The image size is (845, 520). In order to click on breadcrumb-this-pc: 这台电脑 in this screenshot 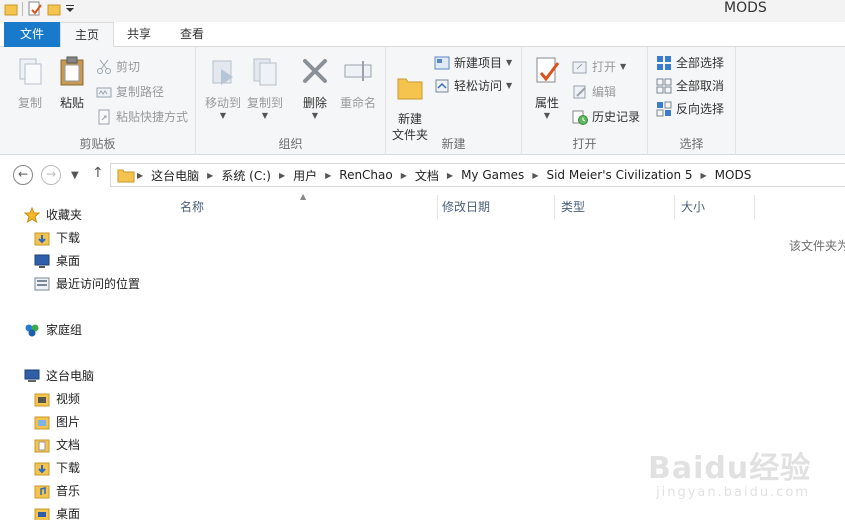, I will do `click(175, 175)`.